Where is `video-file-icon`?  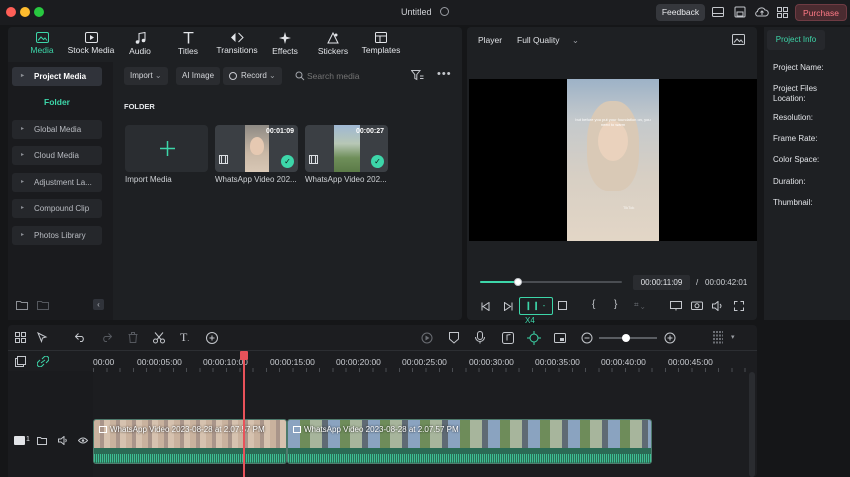
video-file-icon is located at coordinates (313, 159).